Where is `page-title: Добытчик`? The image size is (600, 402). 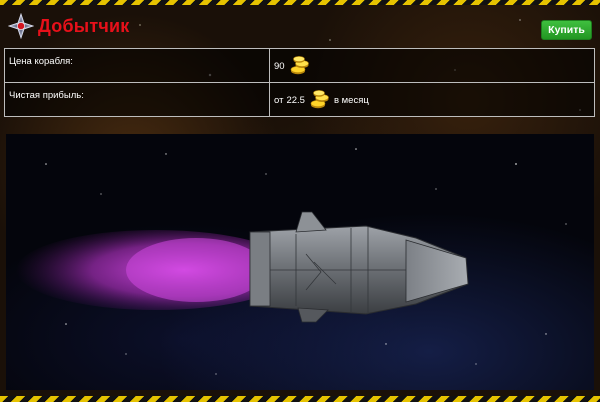 page-title: Добытчик is located at coordinates (84, 25).